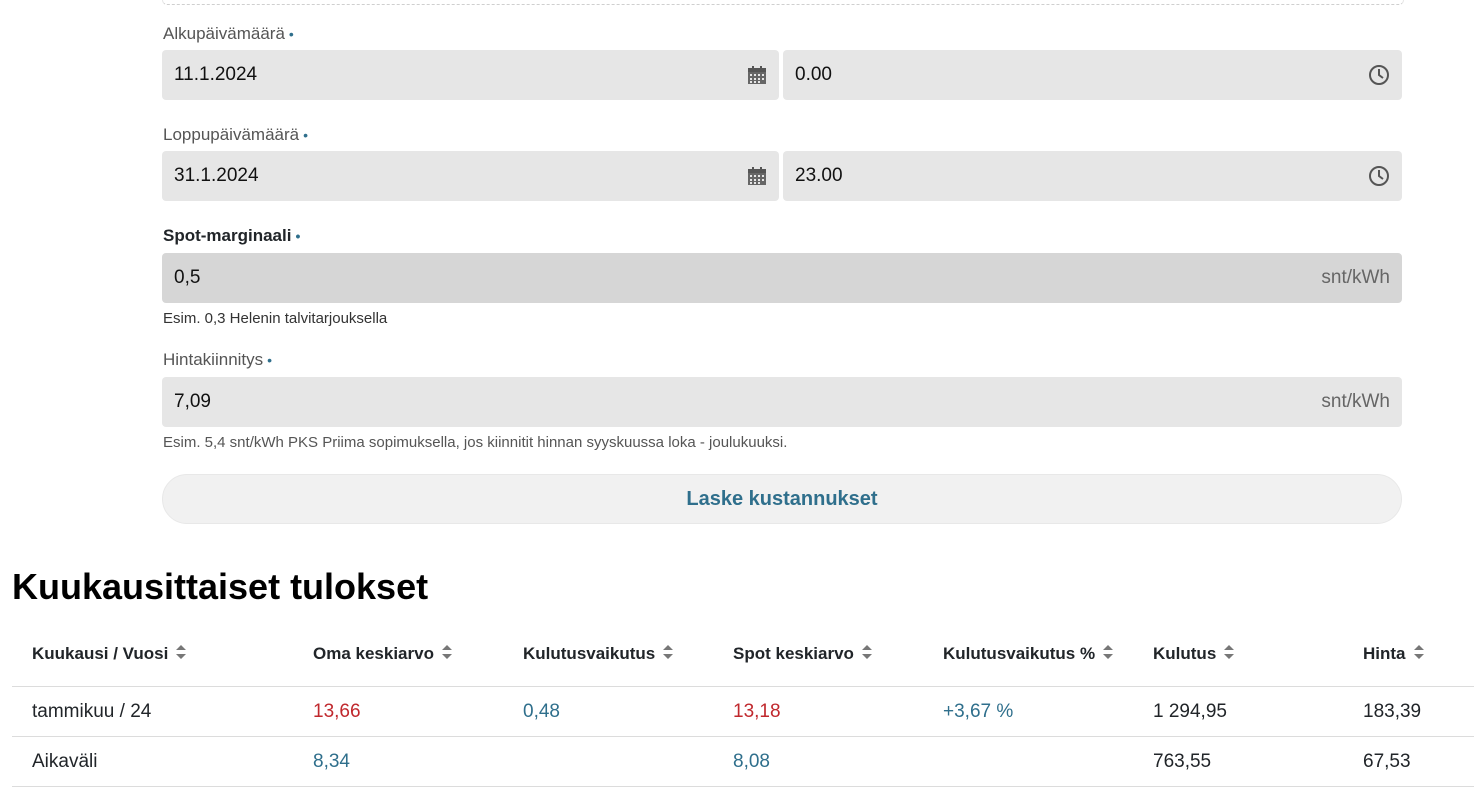 This screenshot has width=1474, height=787. What do you see at coordinates (228, 33) in the screenshot?
I see `start-date-label: Alkupäivämäärä •` at bounding box center [228, 33].